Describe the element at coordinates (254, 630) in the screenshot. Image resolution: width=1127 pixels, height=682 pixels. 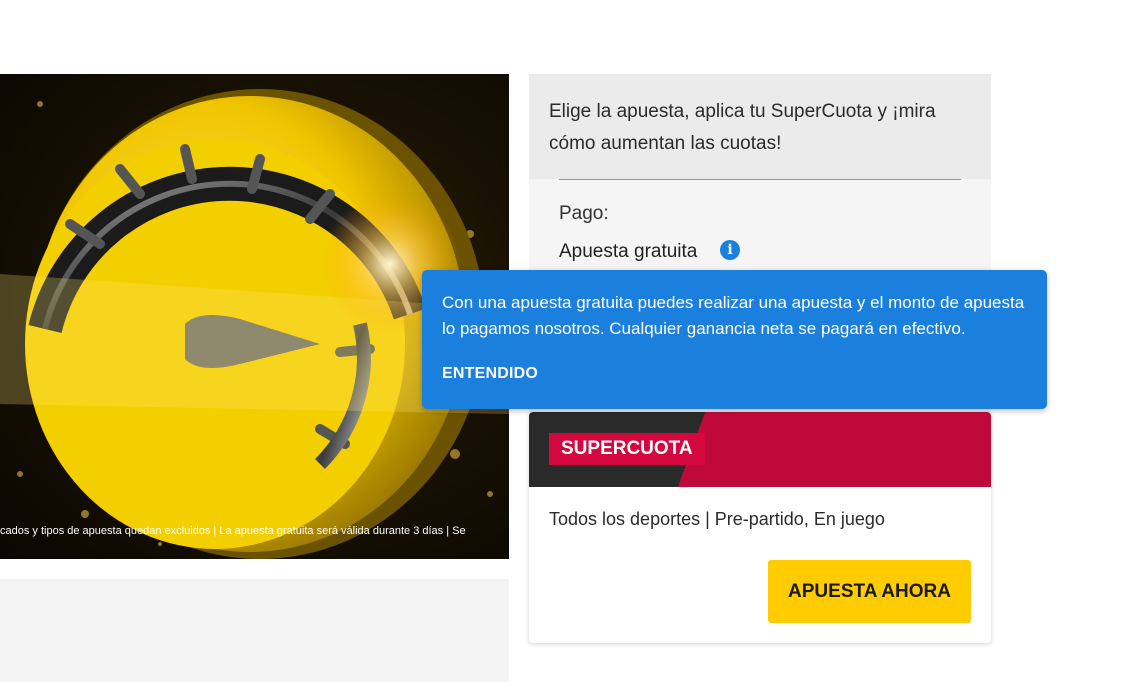
I see `content-placeholder` at that location.